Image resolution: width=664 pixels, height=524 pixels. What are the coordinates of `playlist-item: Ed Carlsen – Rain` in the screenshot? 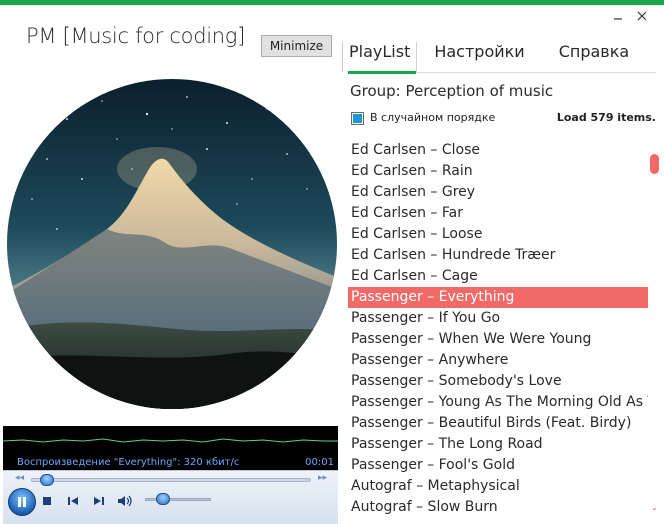 It's located at (498, 171).